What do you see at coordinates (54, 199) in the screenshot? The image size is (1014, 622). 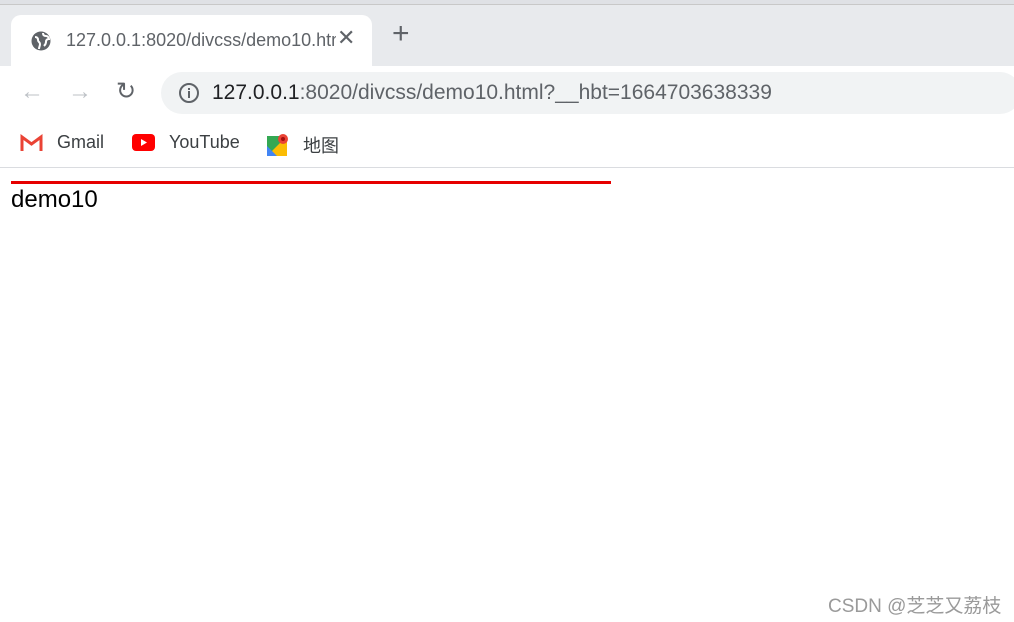 I see `page-text: demo10` at bounding box center [54, 199].